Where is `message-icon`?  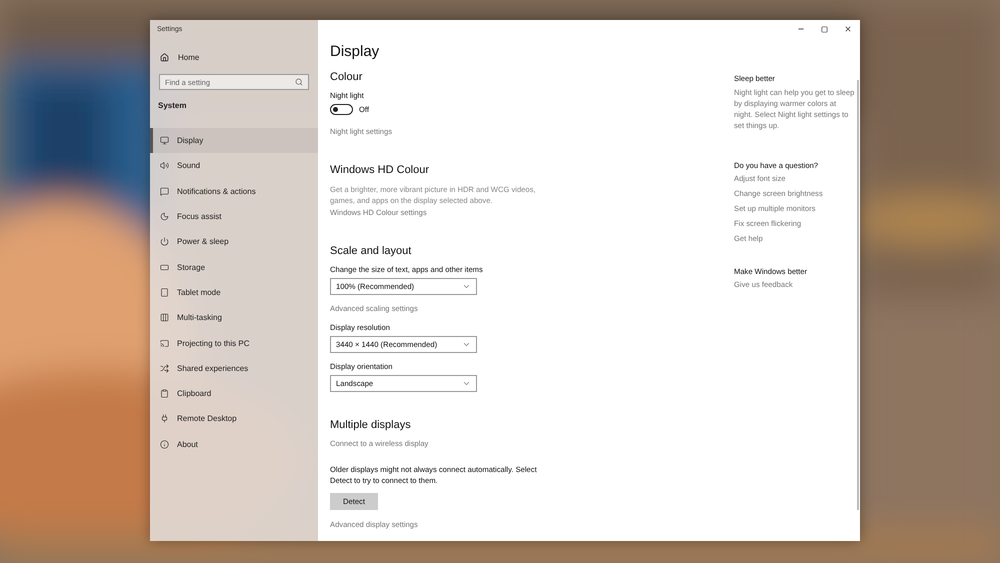
message-icon is located at coordinates (164, 191).